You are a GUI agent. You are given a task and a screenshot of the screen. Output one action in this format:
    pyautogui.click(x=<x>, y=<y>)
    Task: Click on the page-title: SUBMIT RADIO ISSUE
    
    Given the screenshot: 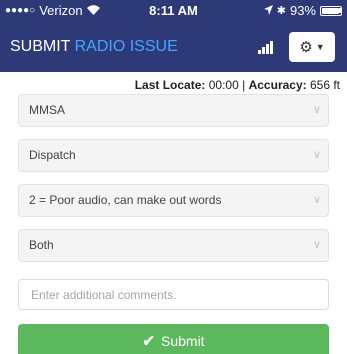 What is the action you would take?
    pyautogui.click(x=94, y=47)
    